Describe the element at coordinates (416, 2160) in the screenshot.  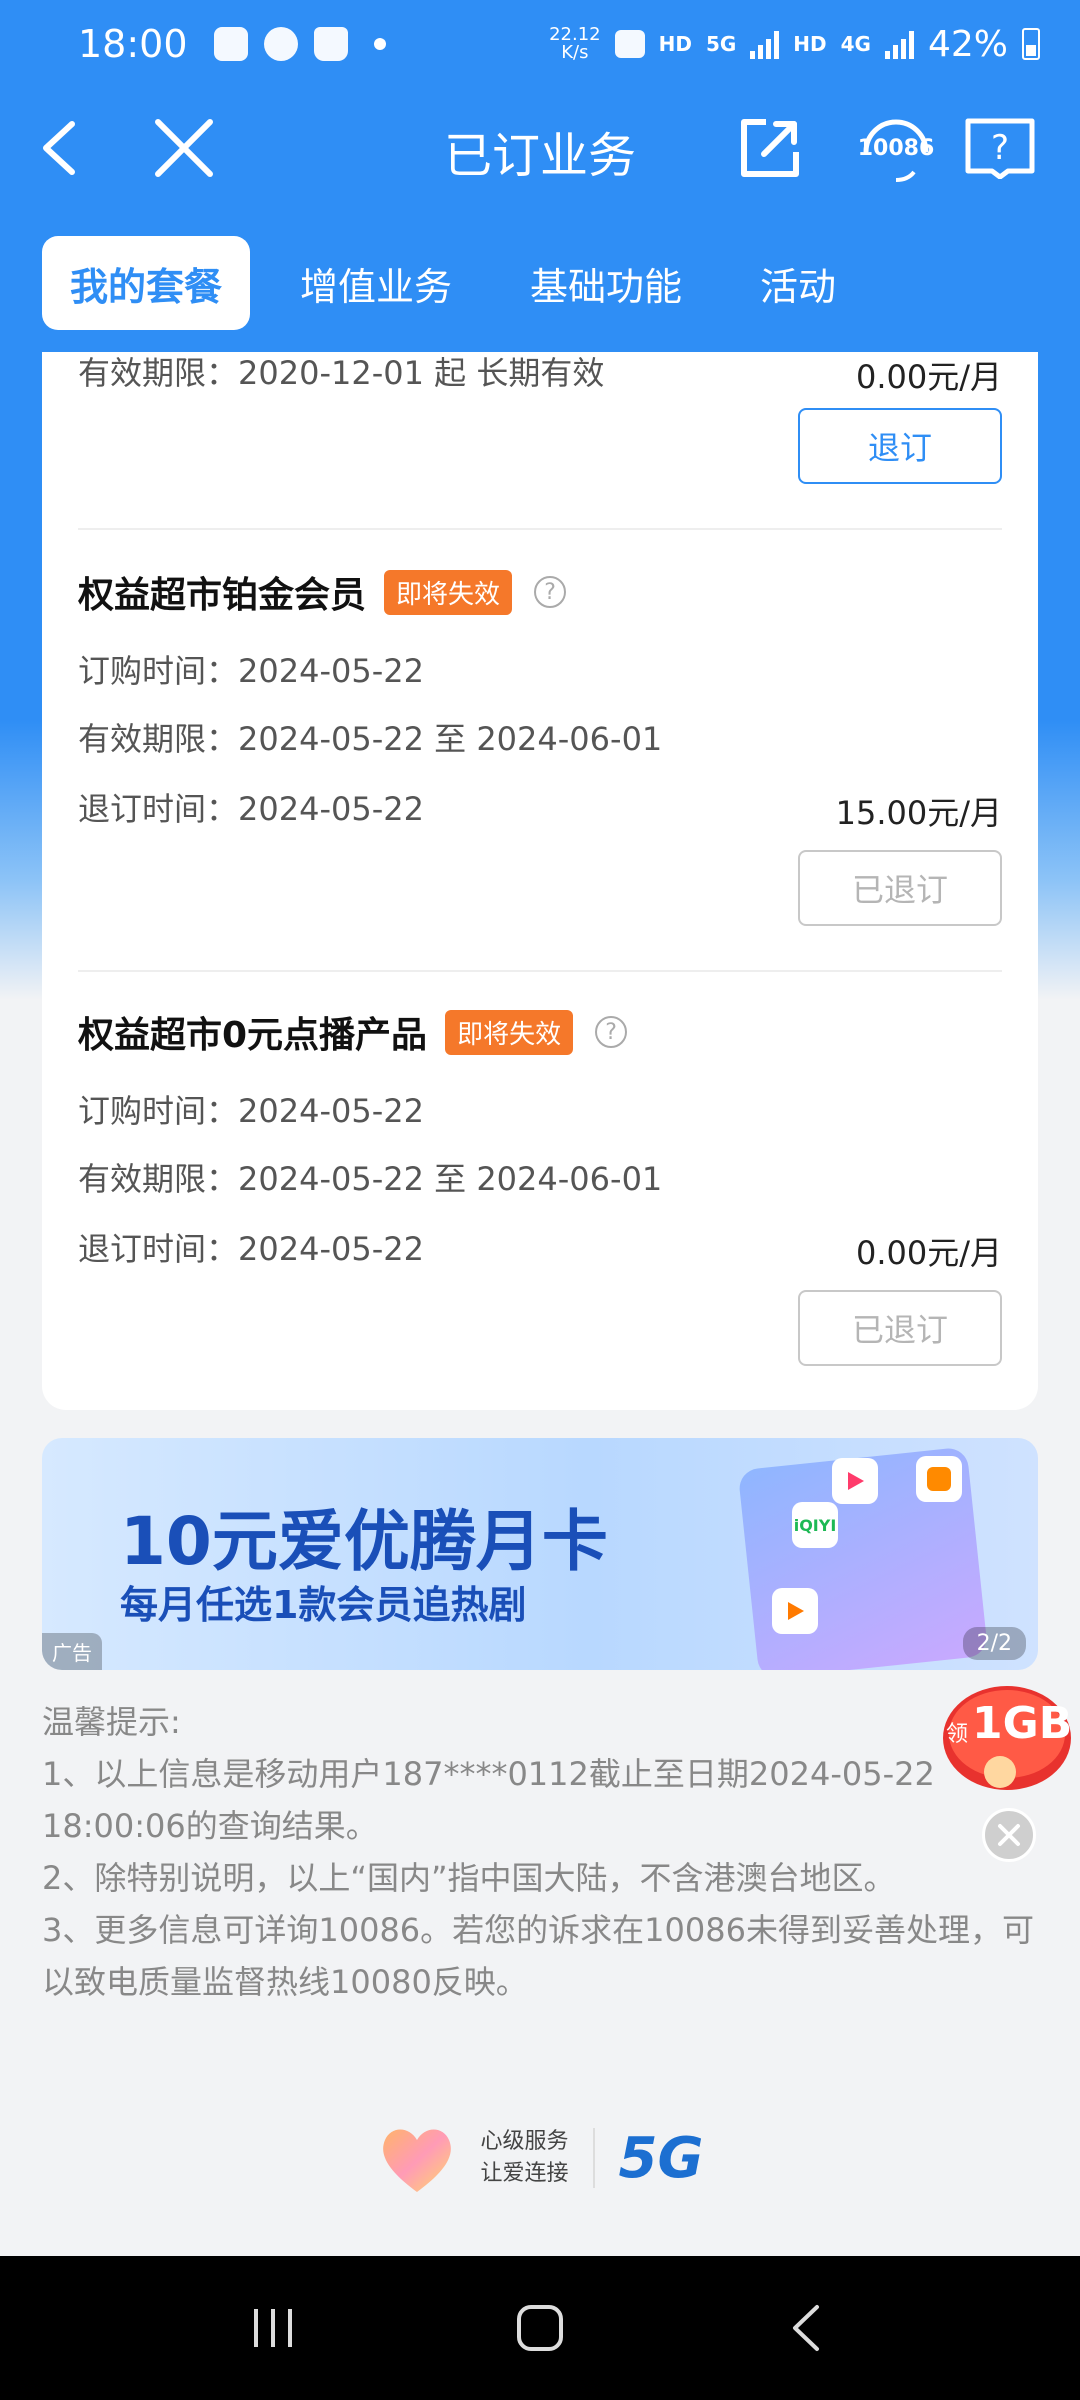
I see `heart-logo-icon` at that location.